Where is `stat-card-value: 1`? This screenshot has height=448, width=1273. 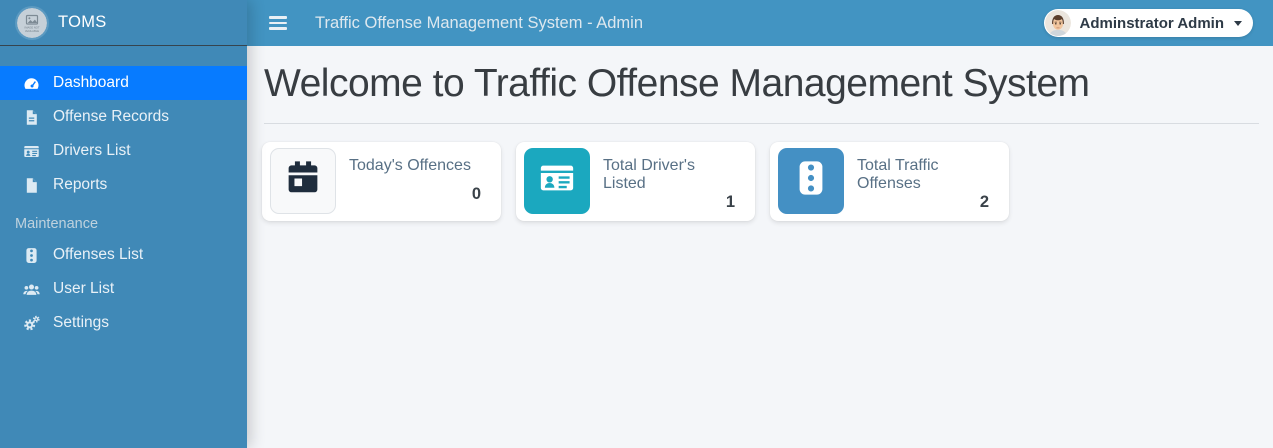
stat-card-value: 1 is located at coordinates (730, 201).